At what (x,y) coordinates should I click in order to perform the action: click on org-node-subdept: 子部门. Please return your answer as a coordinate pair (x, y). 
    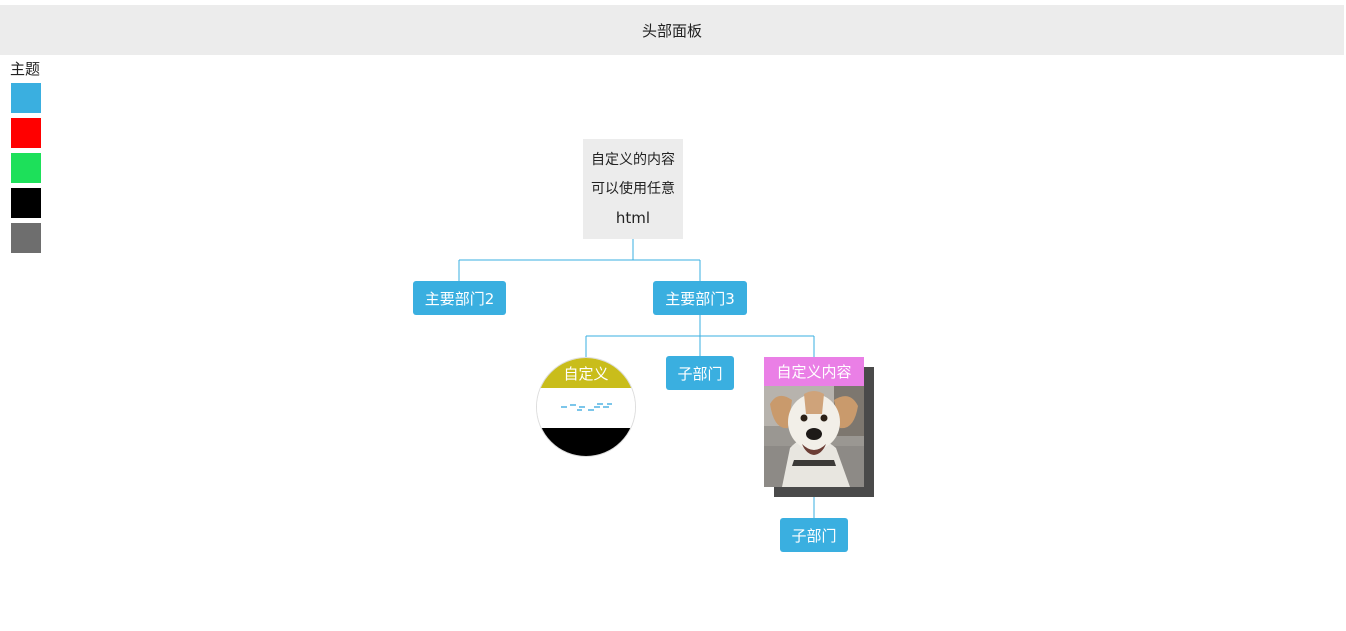
    Looking at the image, I should click on (700, 373).